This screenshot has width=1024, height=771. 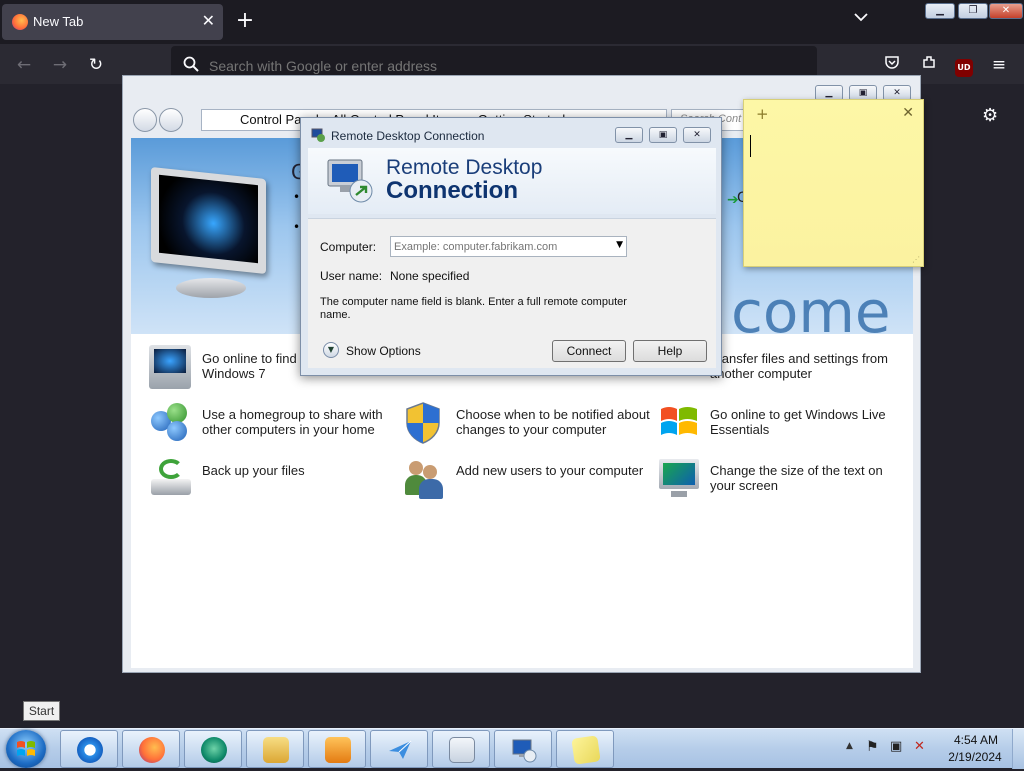 I want to click on tab-new-tab: New Tab ✕, so click(x=112, y=22).